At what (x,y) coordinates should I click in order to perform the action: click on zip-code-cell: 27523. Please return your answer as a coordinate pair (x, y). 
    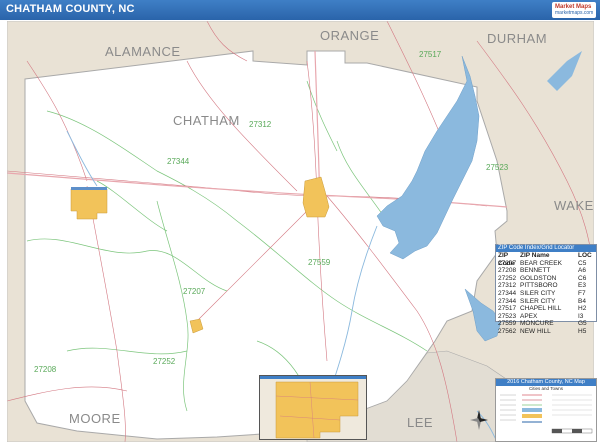
    Looking at the image, I should click on (507, 316).